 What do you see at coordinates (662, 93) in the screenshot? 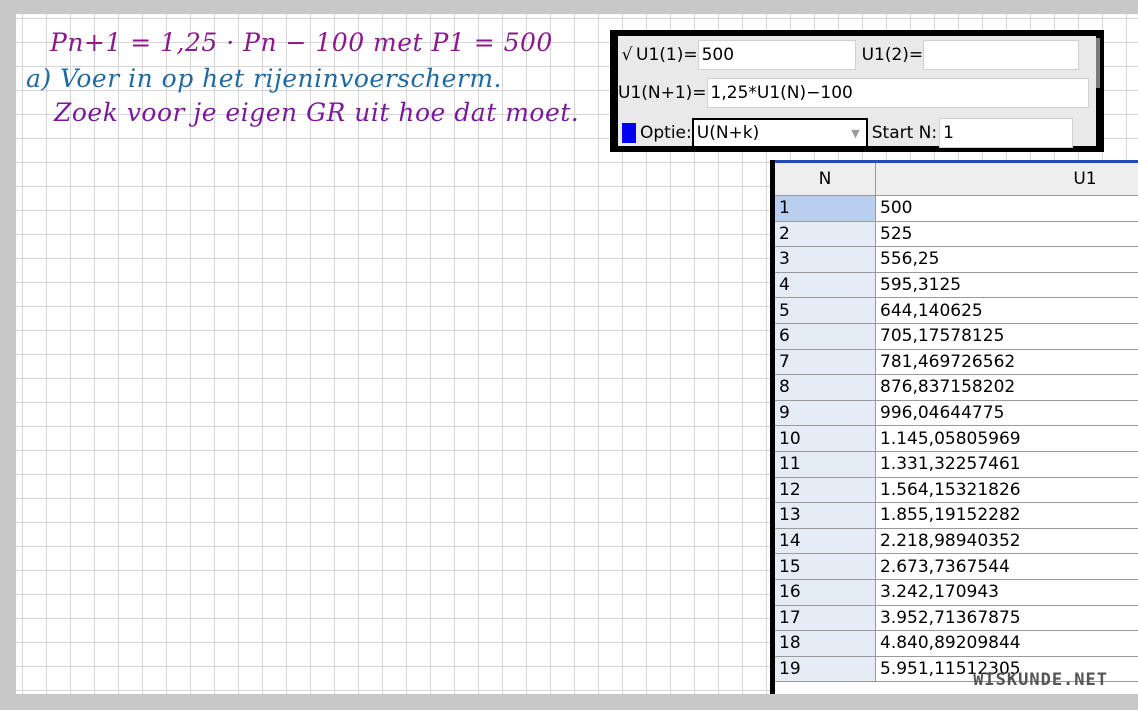
I see `recursion-label: U1(N+1)=` at bounding box center [662, 93].